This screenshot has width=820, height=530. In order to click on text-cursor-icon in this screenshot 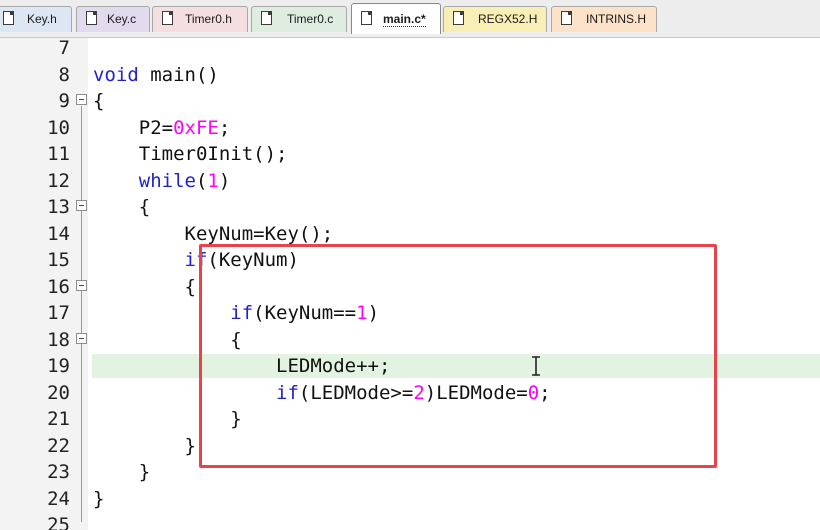, I will do `click(536, 366)`.